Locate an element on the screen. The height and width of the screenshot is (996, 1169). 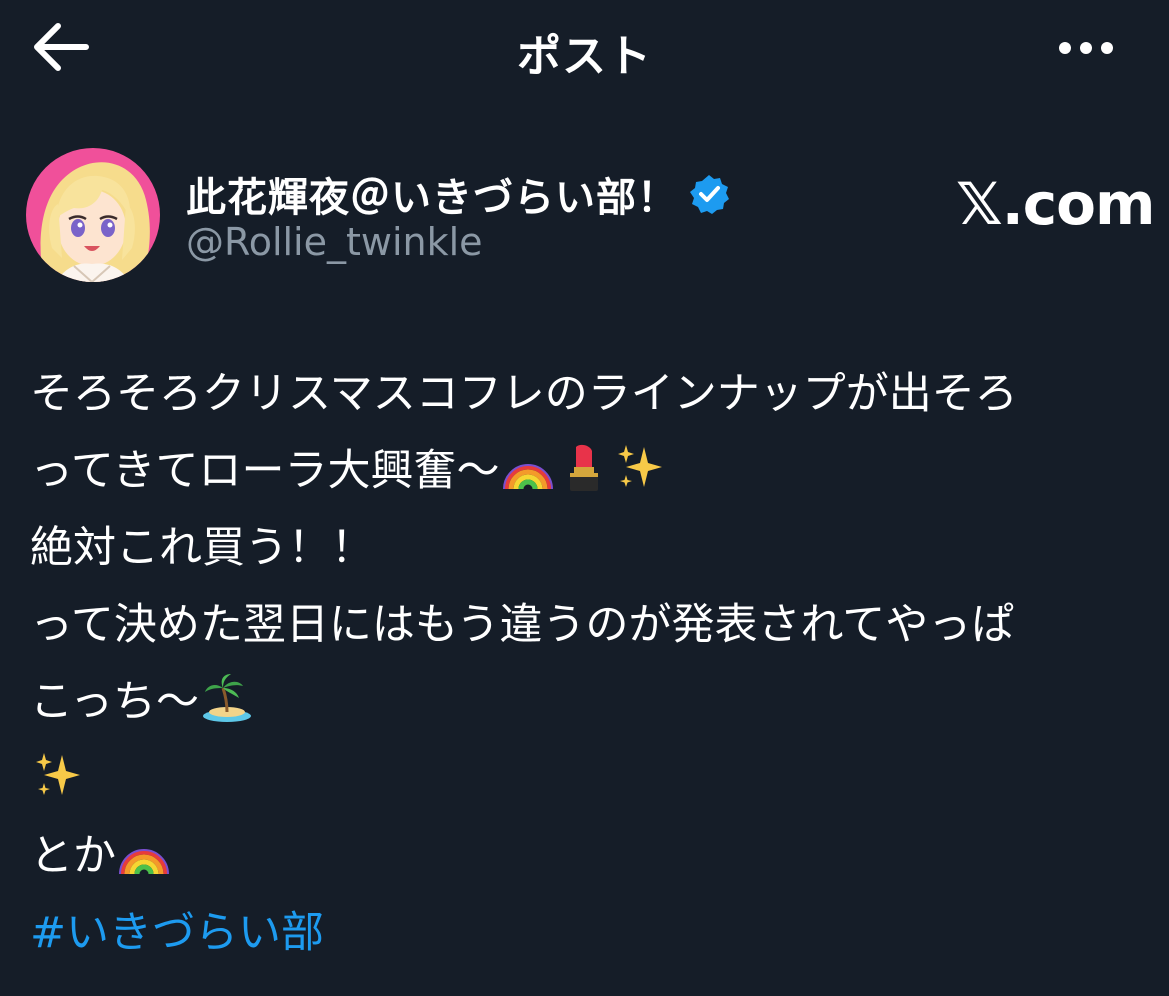
avatar-image is located at coordinates (93, 215).